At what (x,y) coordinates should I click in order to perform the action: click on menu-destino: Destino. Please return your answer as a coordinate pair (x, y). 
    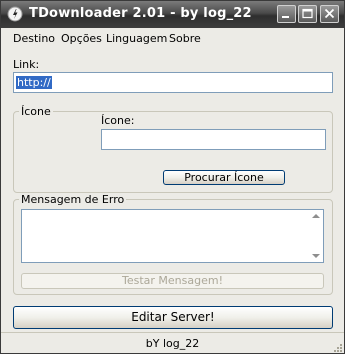
    Looking at the image, I should click on (34, 38).